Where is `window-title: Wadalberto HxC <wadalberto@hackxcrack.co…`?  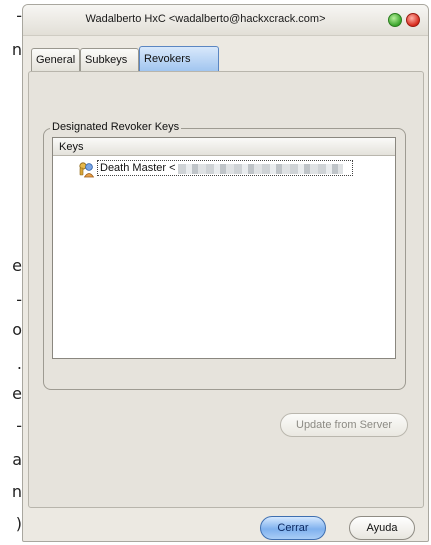 window-title: Wadalberto HxC <wadalberto@hackxcrack.co… is located at coordinates (205, 19).